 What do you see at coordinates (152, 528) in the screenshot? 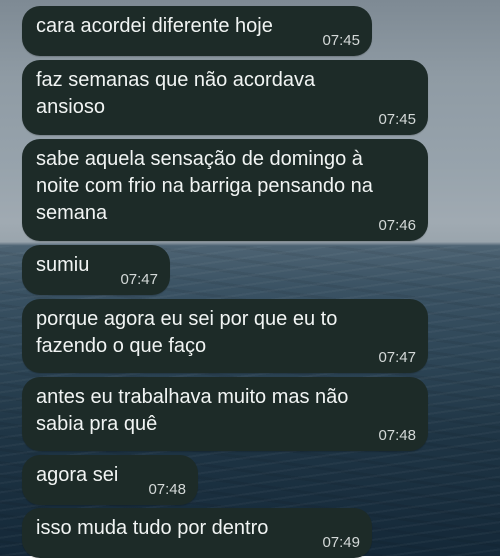
I see `message-text: isso muda tudo por dentro` at bounding box center [152, 528].